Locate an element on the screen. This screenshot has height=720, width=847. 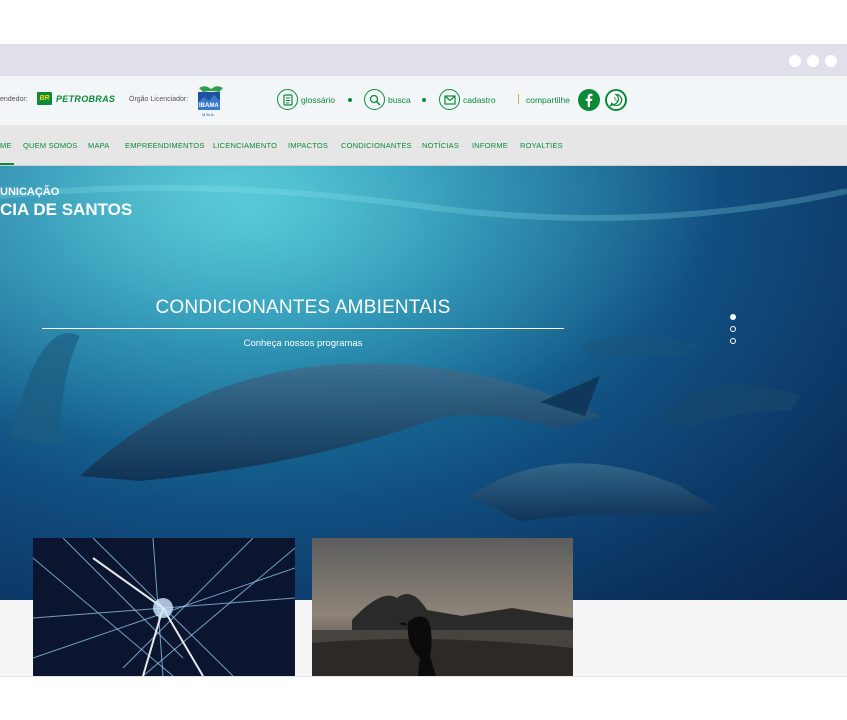
news-card-network is located at coordinates (164, 607).